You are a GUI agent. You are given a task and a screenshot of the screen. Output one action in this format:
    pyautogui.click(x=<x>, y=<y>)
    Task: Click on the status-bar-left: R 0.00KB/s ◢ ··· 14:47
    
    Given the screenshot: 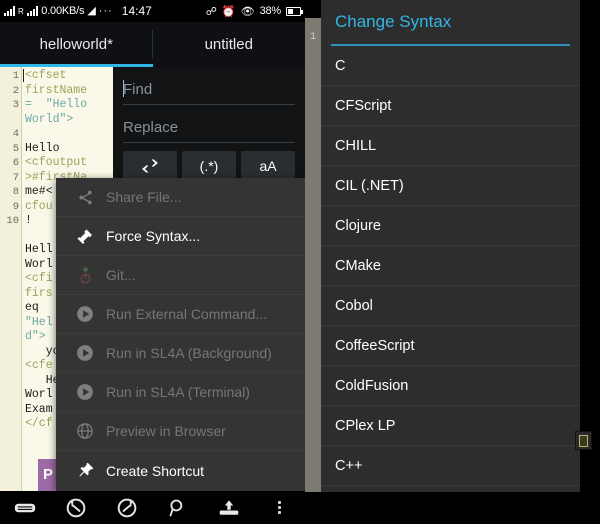 What is the action you would take?
    pyautogui.click(x=105, y=11)
    